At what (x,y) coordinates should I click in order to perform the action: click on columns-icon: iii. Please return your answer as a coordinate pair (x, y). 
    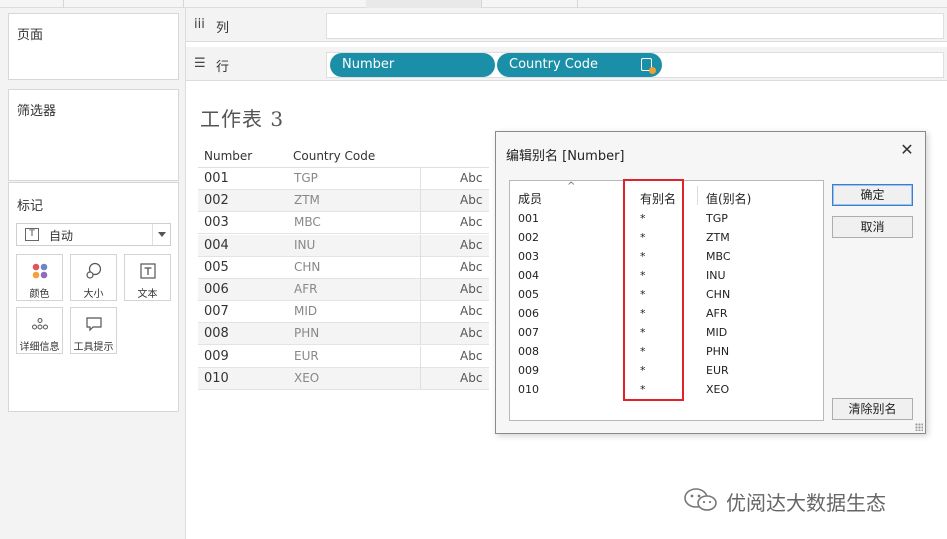
    Looking at the image, I should click on (199, 24).